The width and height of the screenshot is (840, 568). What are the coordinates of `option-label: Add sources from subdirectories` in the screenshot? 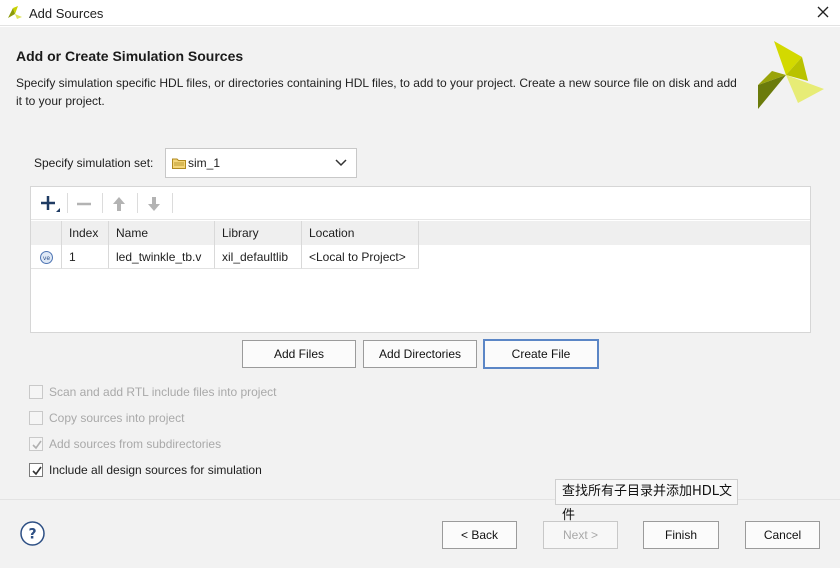 It's located at (135, 444).